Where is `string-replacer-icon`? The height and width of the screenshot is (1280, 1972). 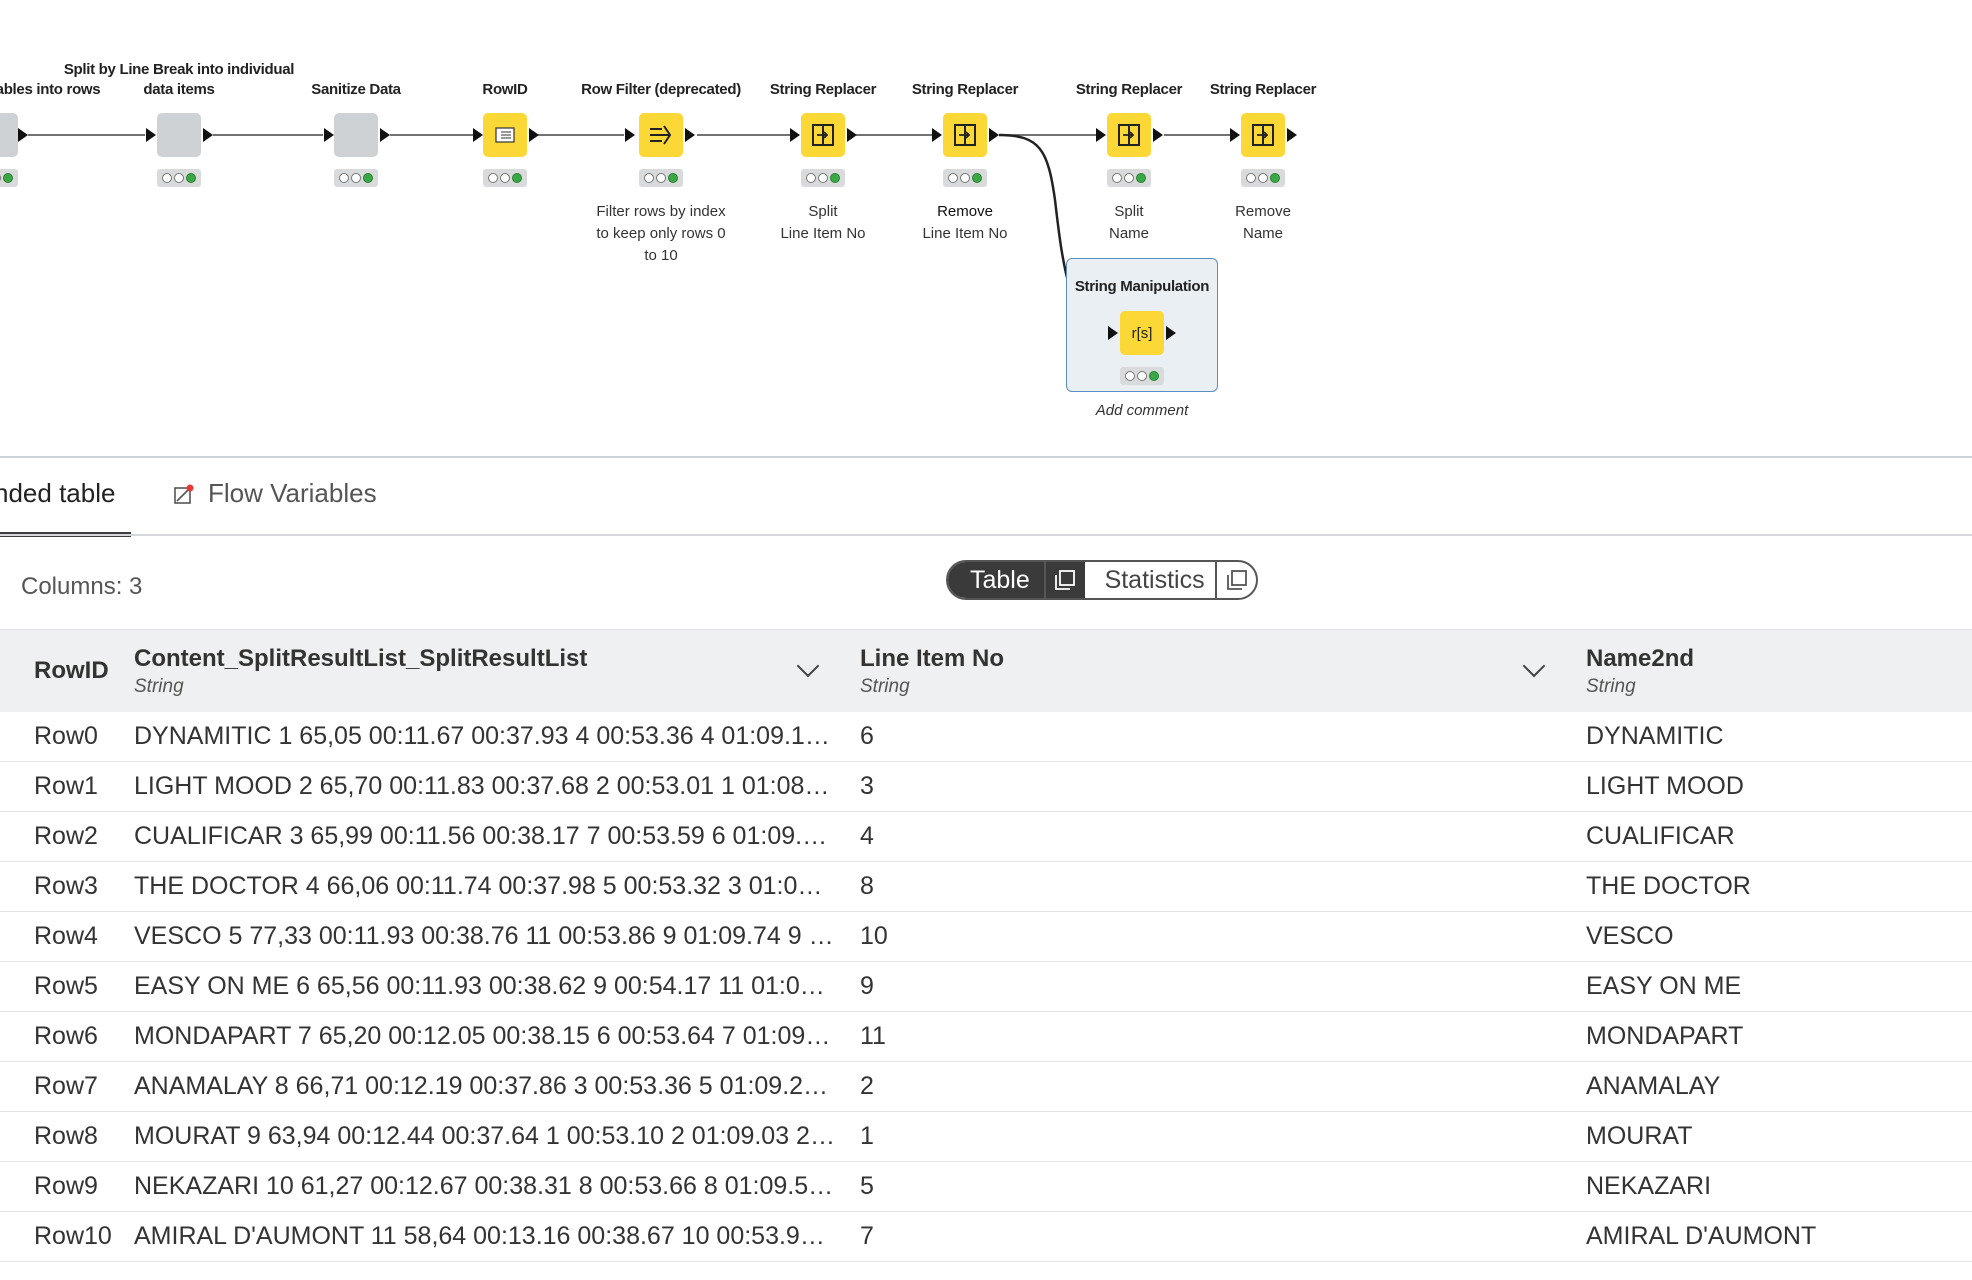 string-replacer-icon is located at coordinates (965, 135).